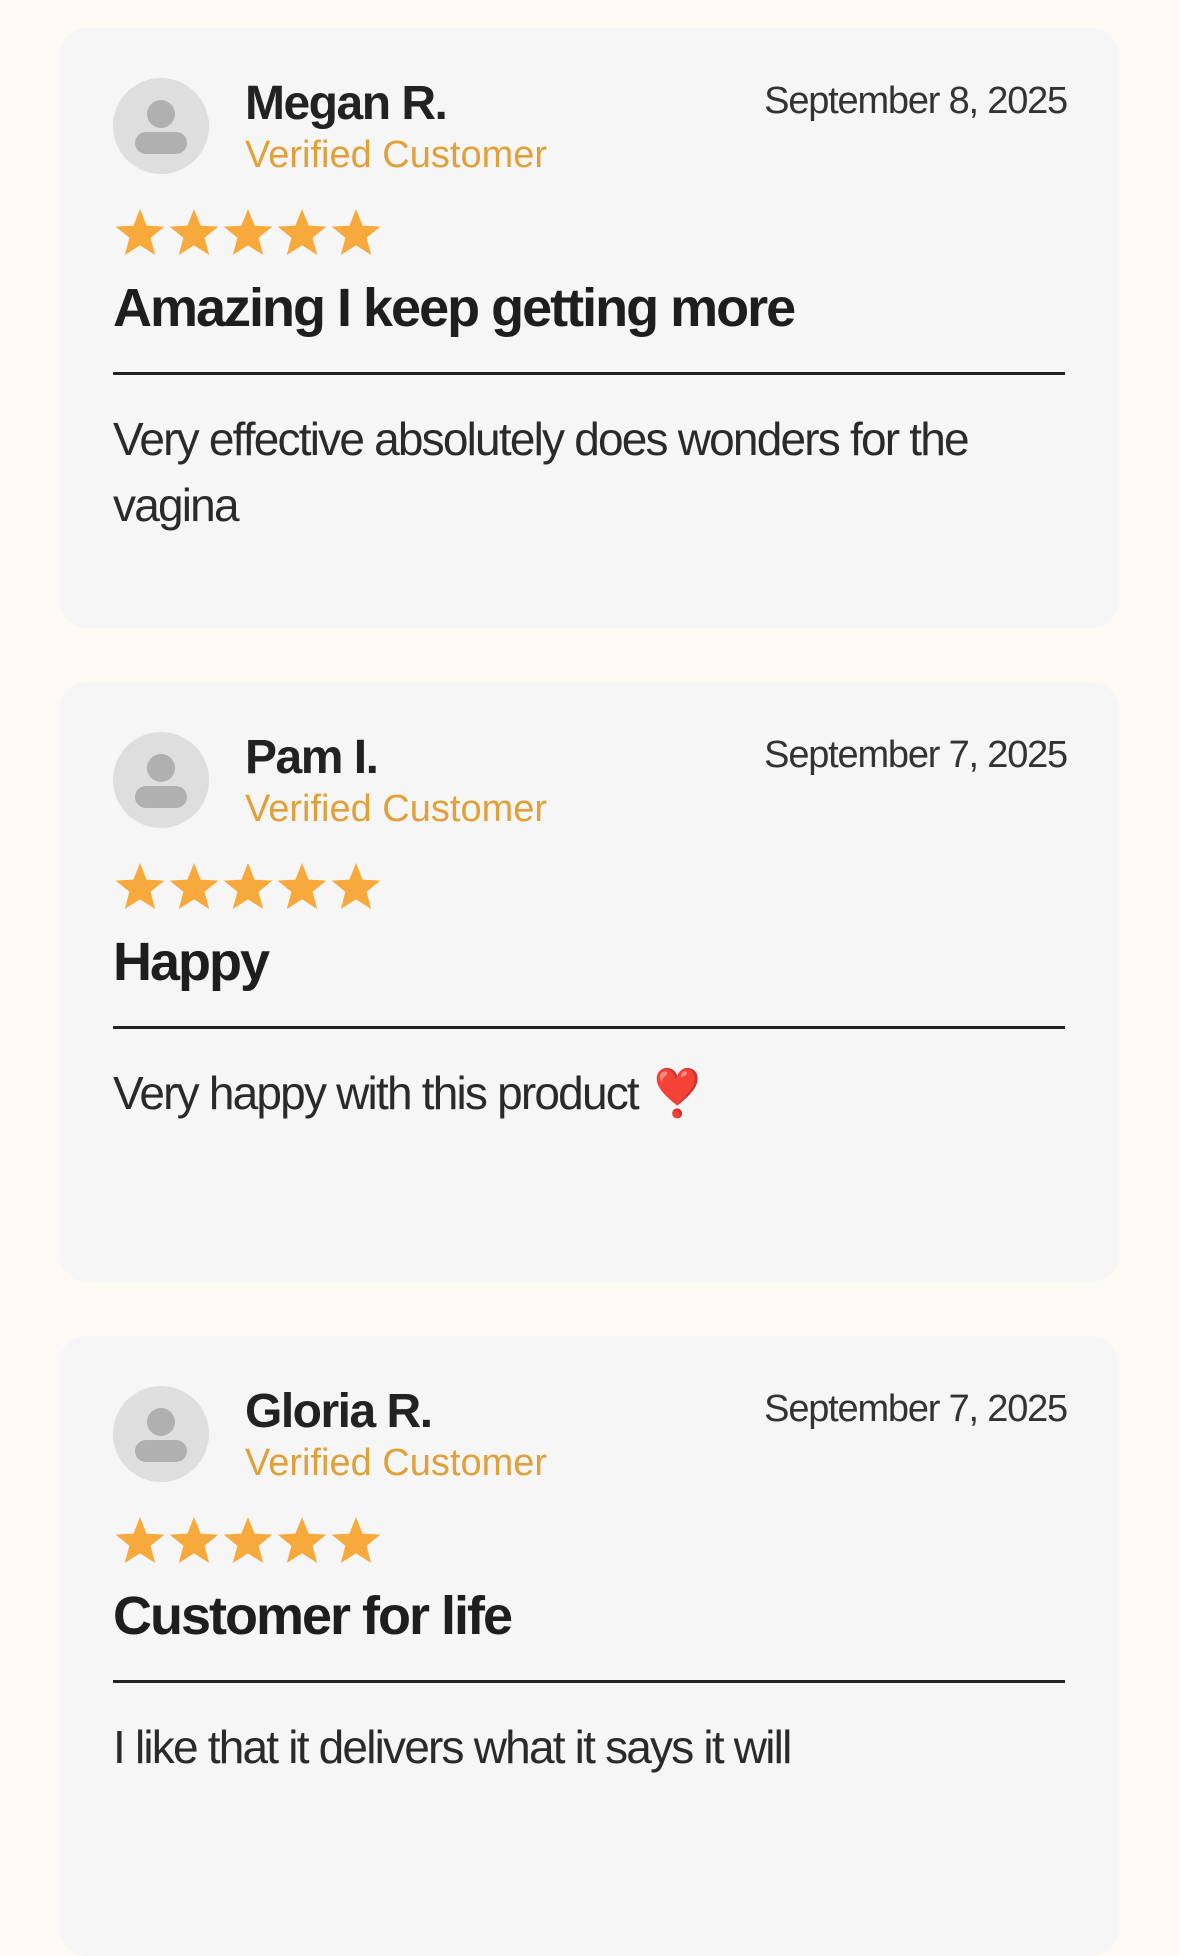 The width and height of the screenshot is (1179, 1956). I want to click on review-title: Customer for life, so click(313, 1616).